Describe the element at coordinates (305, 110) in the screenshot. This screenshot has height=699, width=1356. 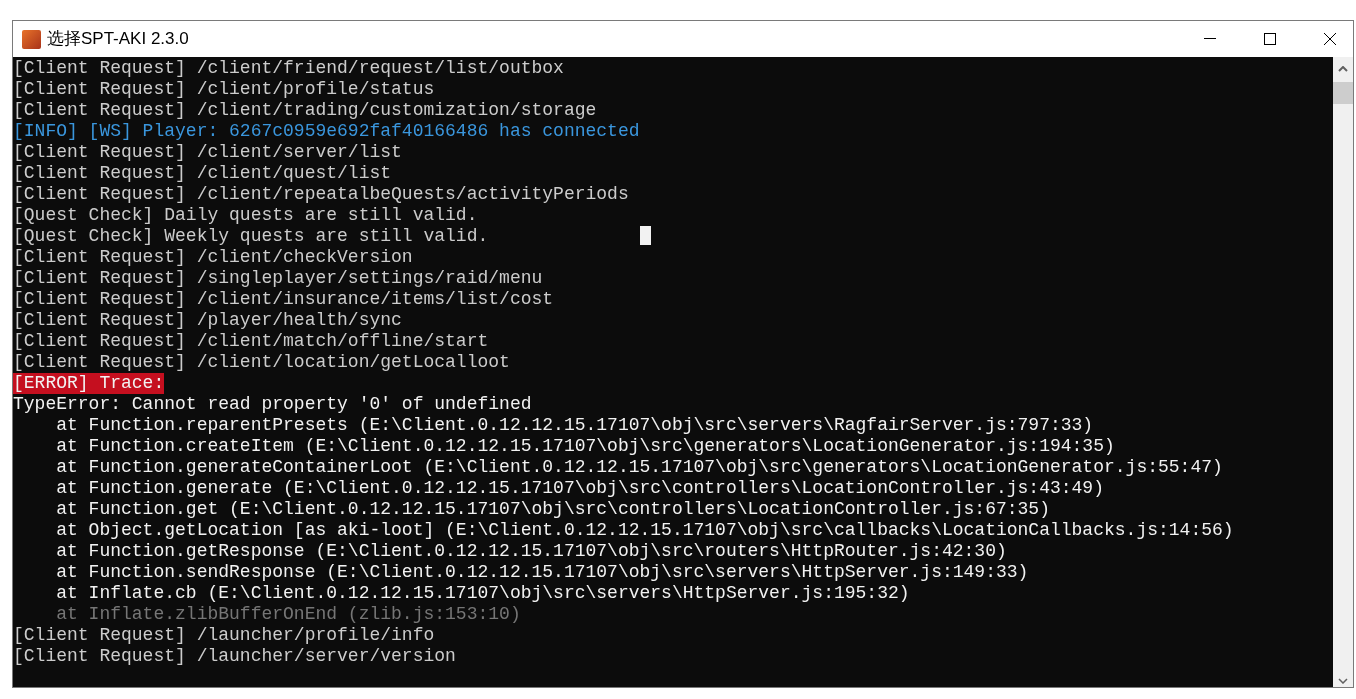
I see `log-line: [Client Request] /client/trading/customization/storage` at that location.